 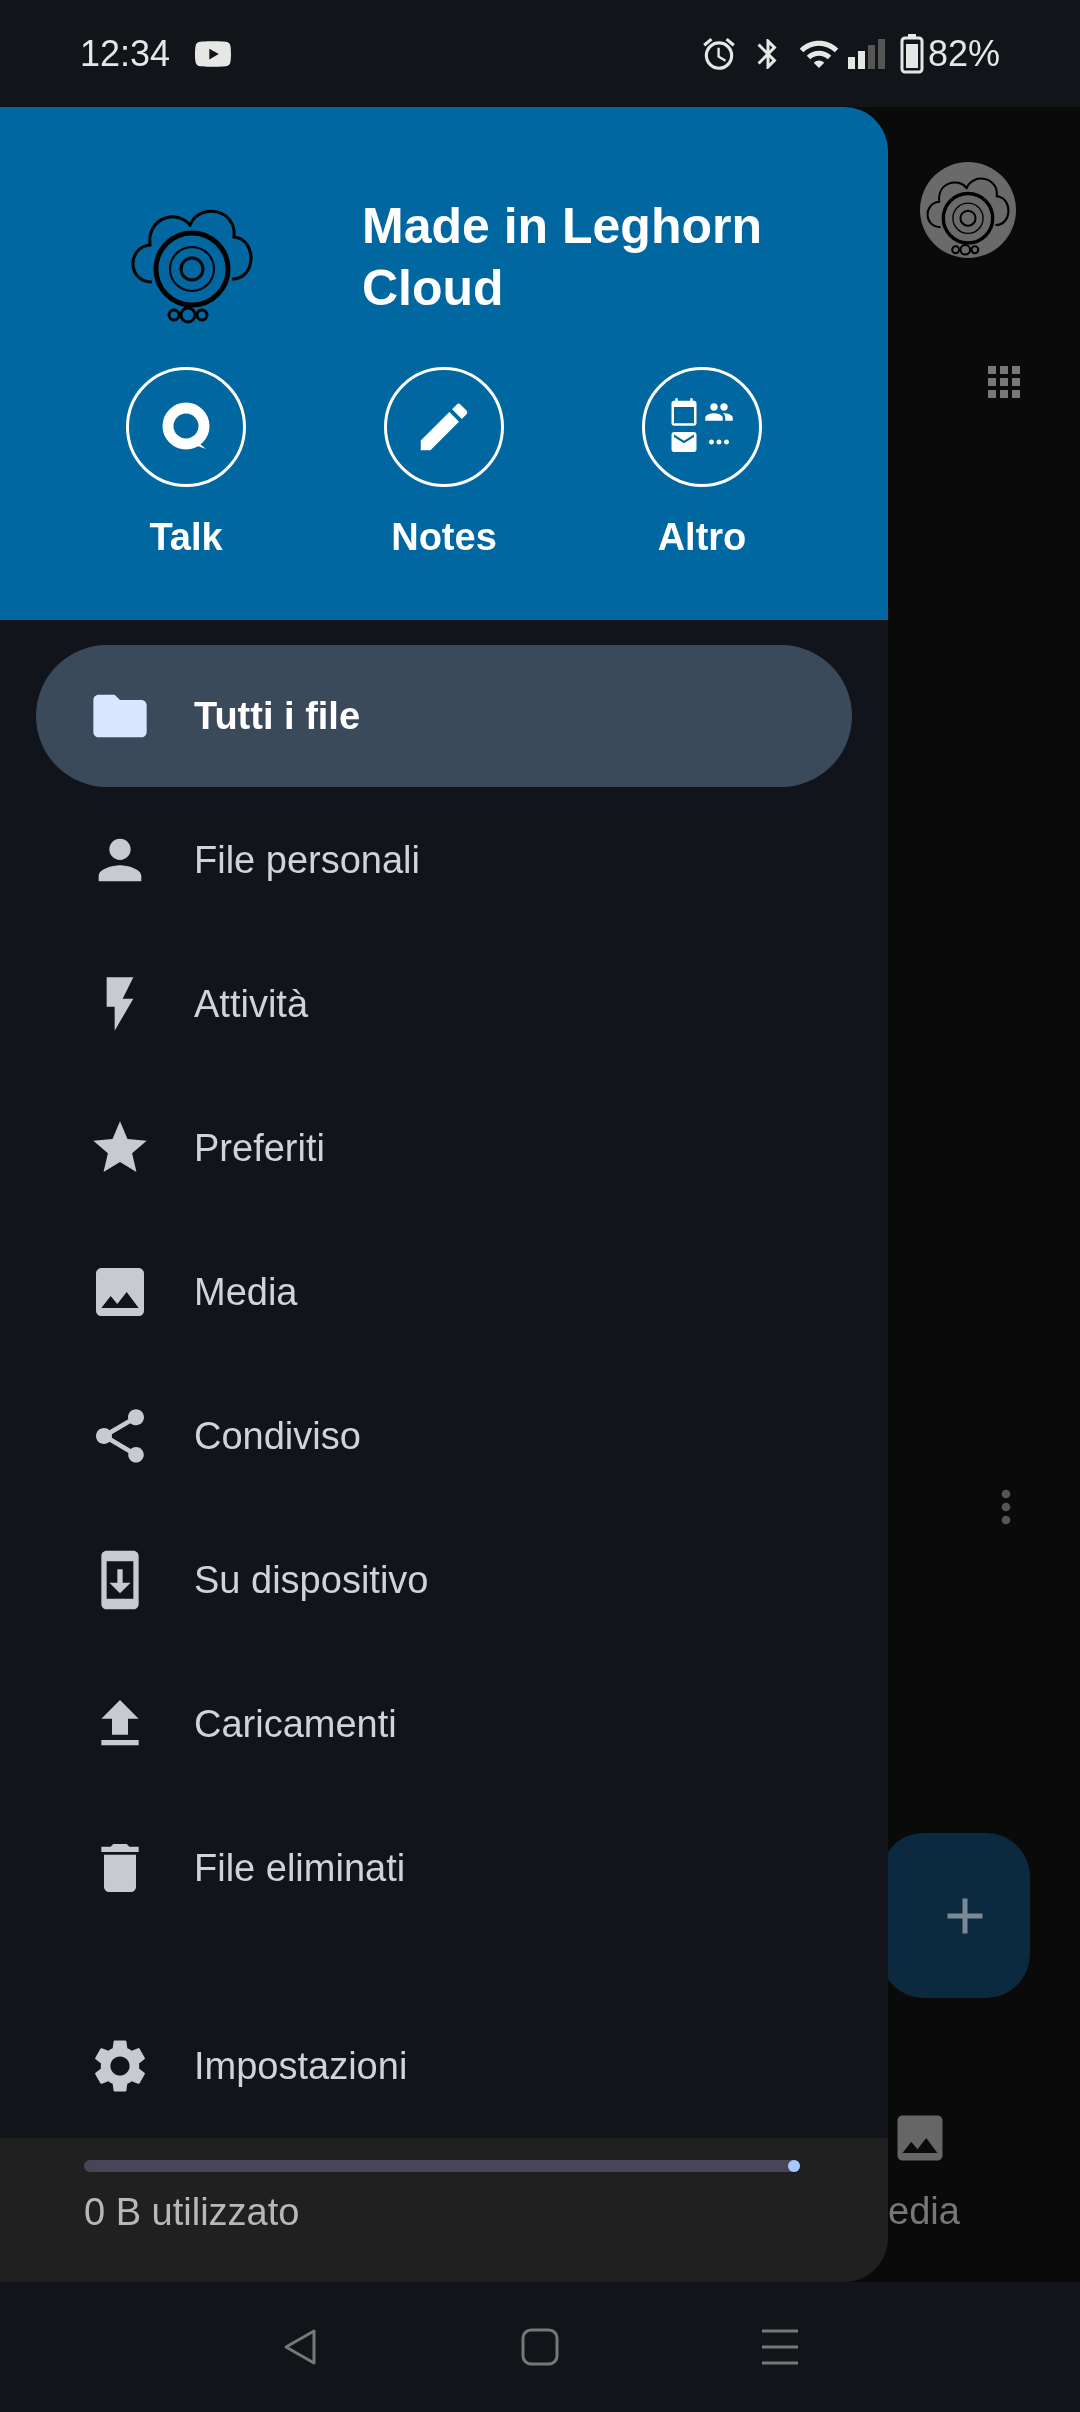 What do you see at coordinates (702, 466) in the screenshot?
I see `app-shortcut: Altro` at bounding box center [702, 466].